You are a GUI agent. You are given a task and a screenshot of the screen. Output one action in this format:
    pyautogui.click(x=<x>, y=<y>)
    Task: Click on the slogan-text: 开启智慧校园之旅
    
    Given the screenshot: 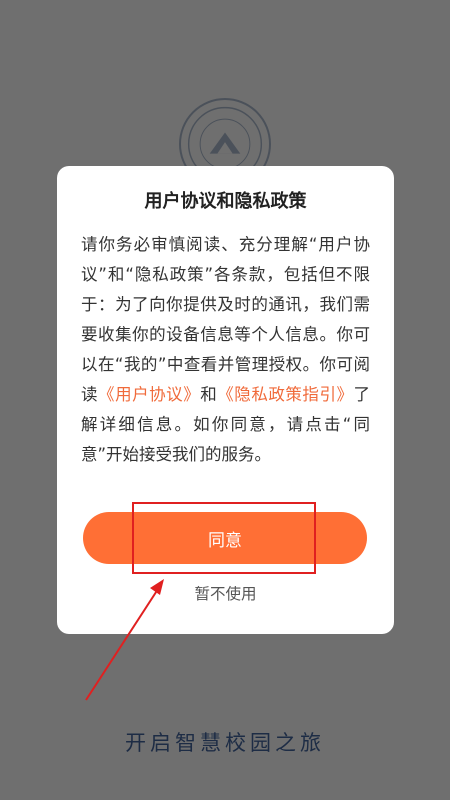 What is the action you would take?
    pyautogui.click(x=225, y=743)
    